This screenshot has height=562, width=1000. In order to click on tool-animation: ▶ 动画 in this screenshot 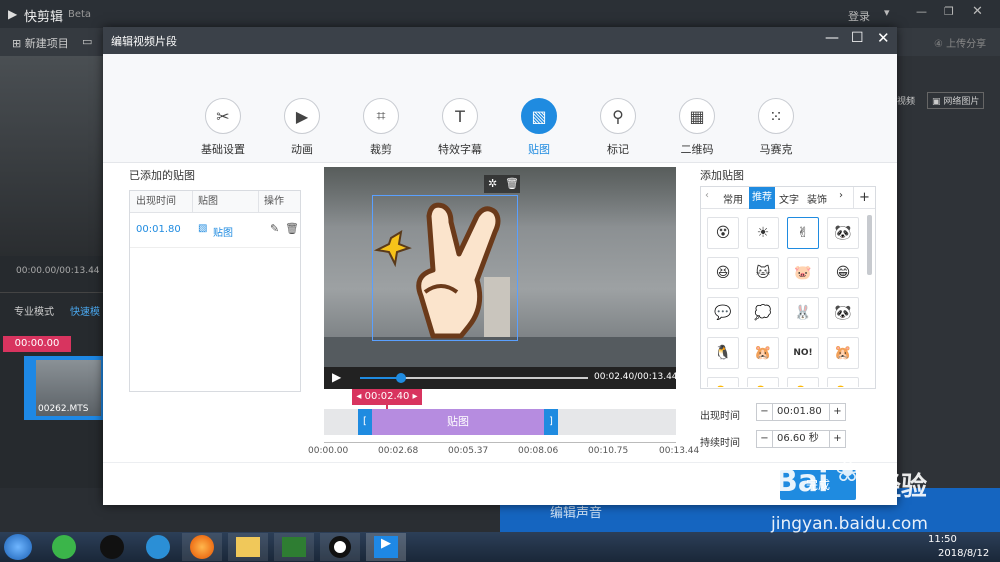, I will do `click(302, 127)`.